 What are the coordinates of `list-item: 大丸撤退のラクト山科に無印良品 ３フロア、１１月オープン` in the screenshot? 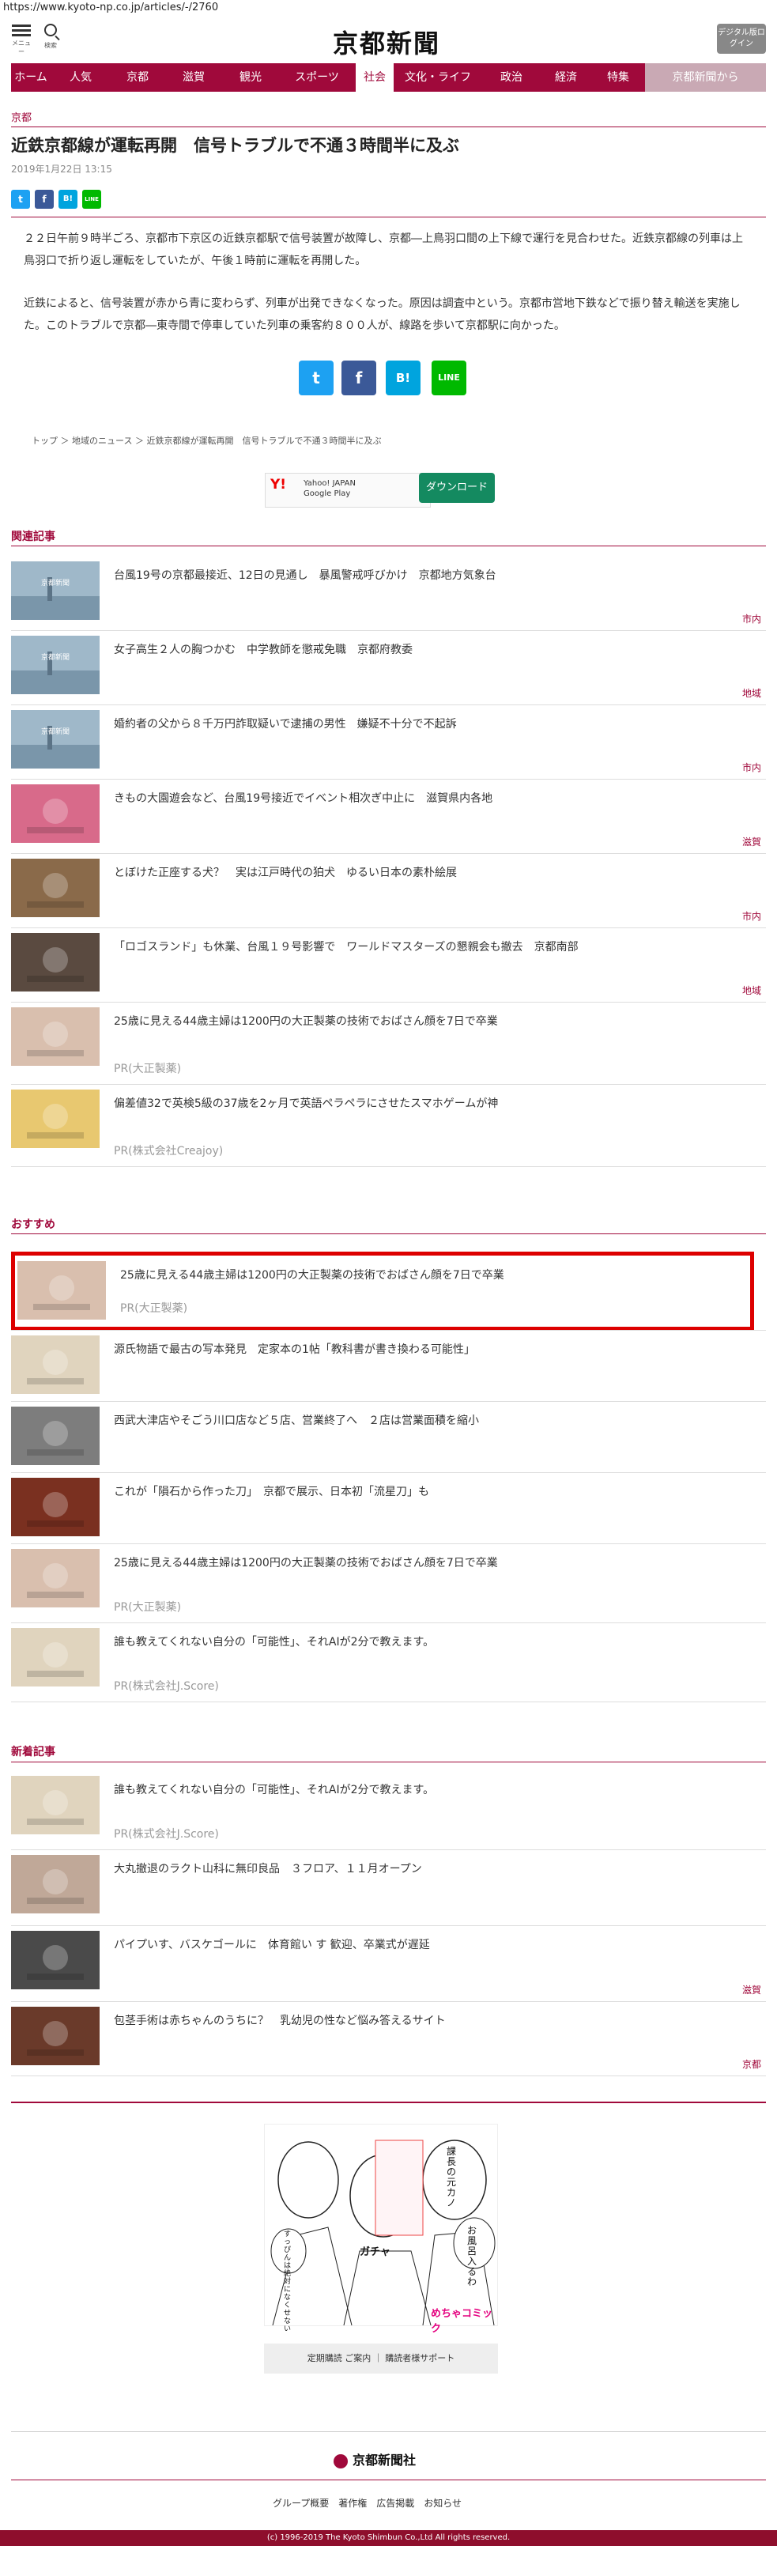 It's located at (388, 1888).